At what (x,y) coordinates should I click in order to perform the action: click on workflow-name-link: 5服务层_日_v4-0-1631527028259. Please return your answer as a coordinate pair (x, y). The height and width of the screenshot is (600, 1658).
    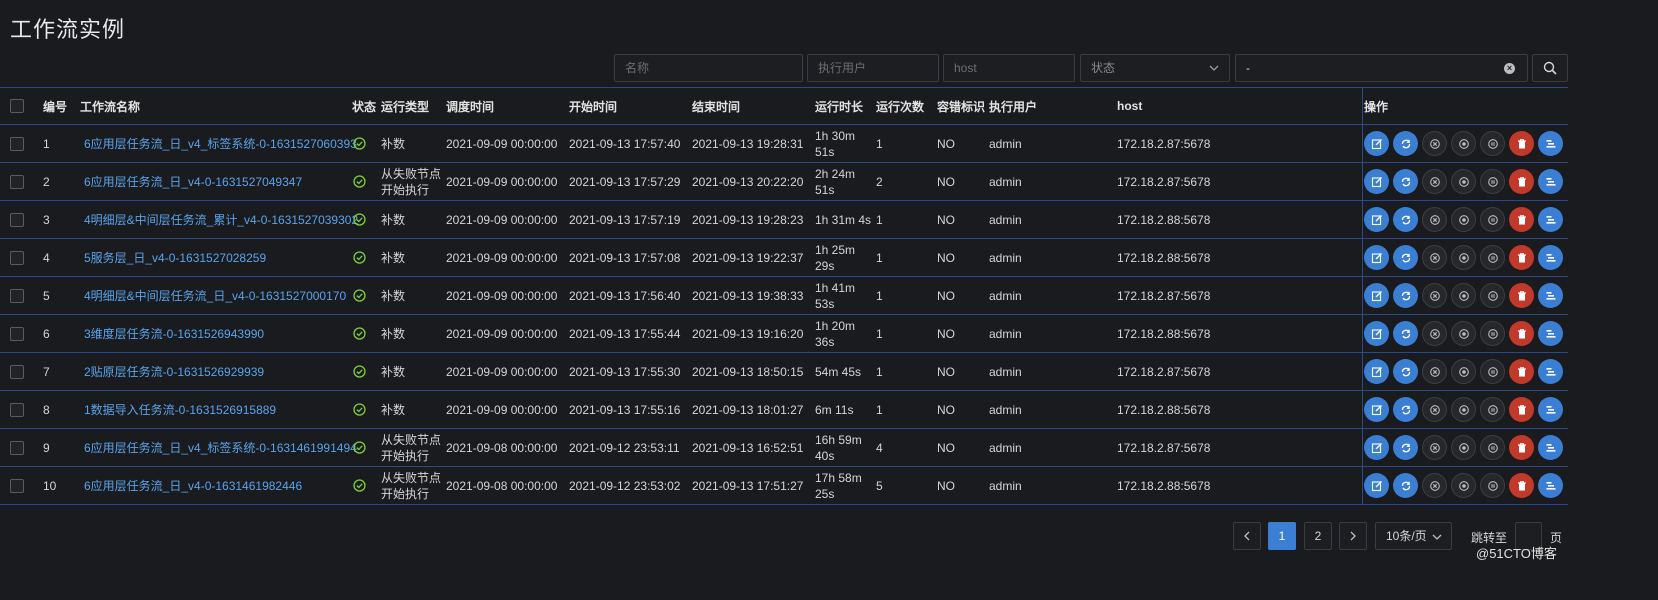
    Looking at the image, I should click on (175, 257).